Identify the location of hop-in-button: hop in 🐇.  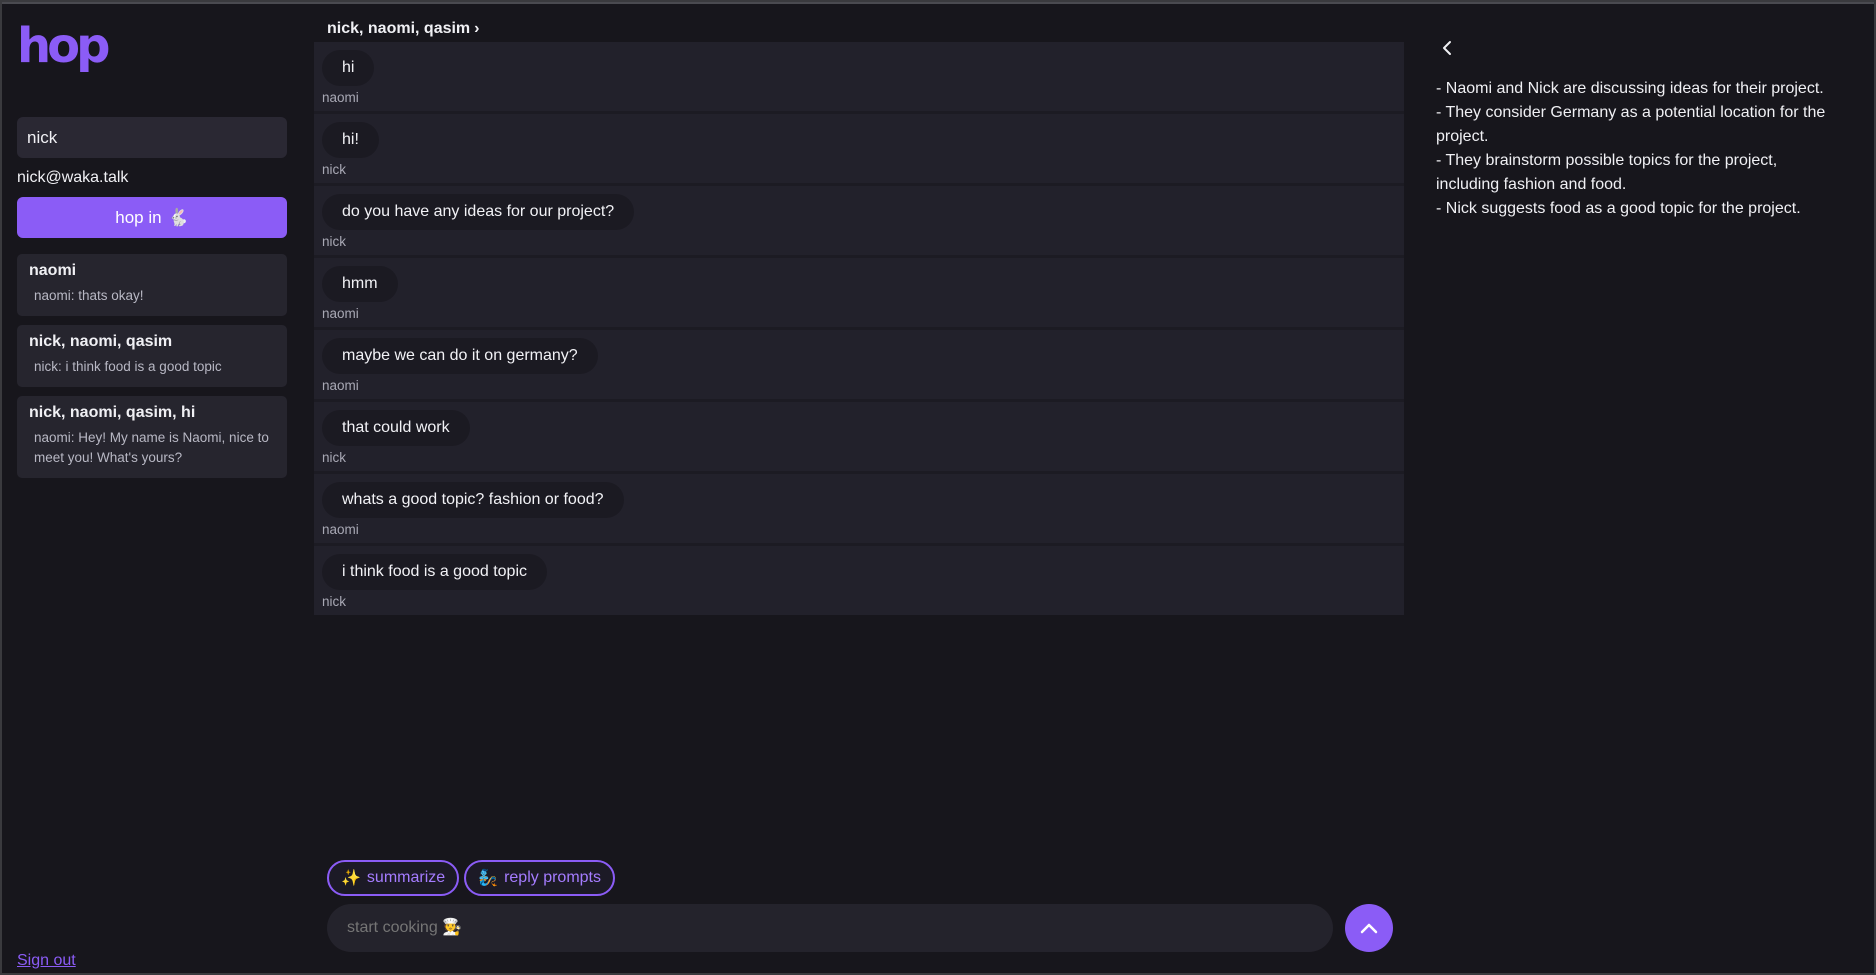
(152, 217).